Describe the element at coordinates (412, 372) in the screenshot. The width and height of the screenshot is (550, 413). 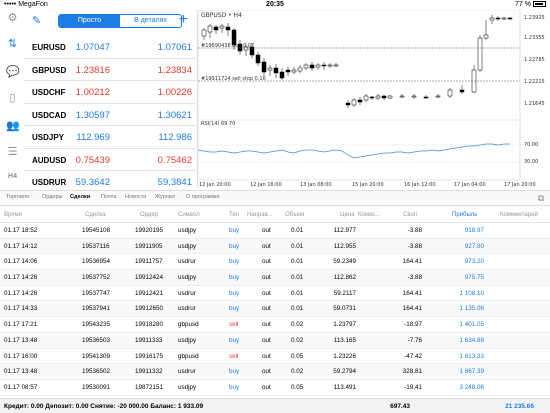
I see `table-cell: 328.81` at that location.